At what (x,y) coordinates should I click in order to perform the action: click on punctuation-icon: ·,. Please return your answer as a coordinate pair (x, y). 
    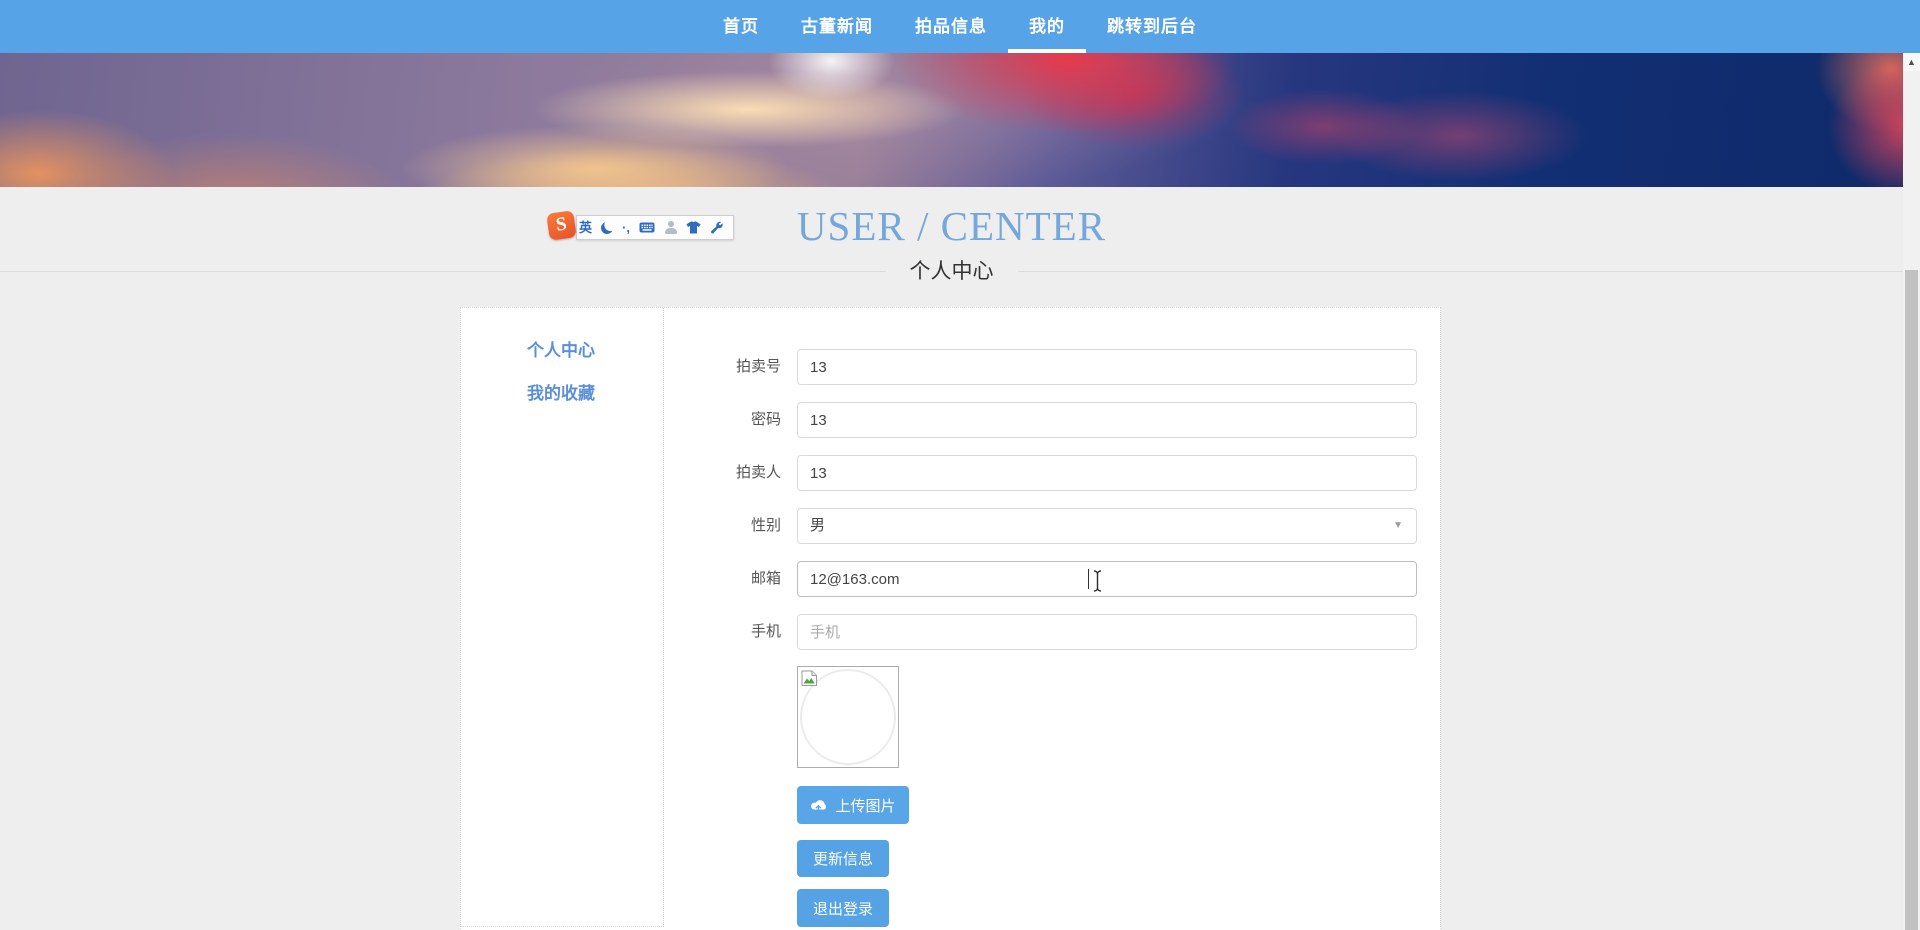
    Looking at the image, I should click on (626, 227).